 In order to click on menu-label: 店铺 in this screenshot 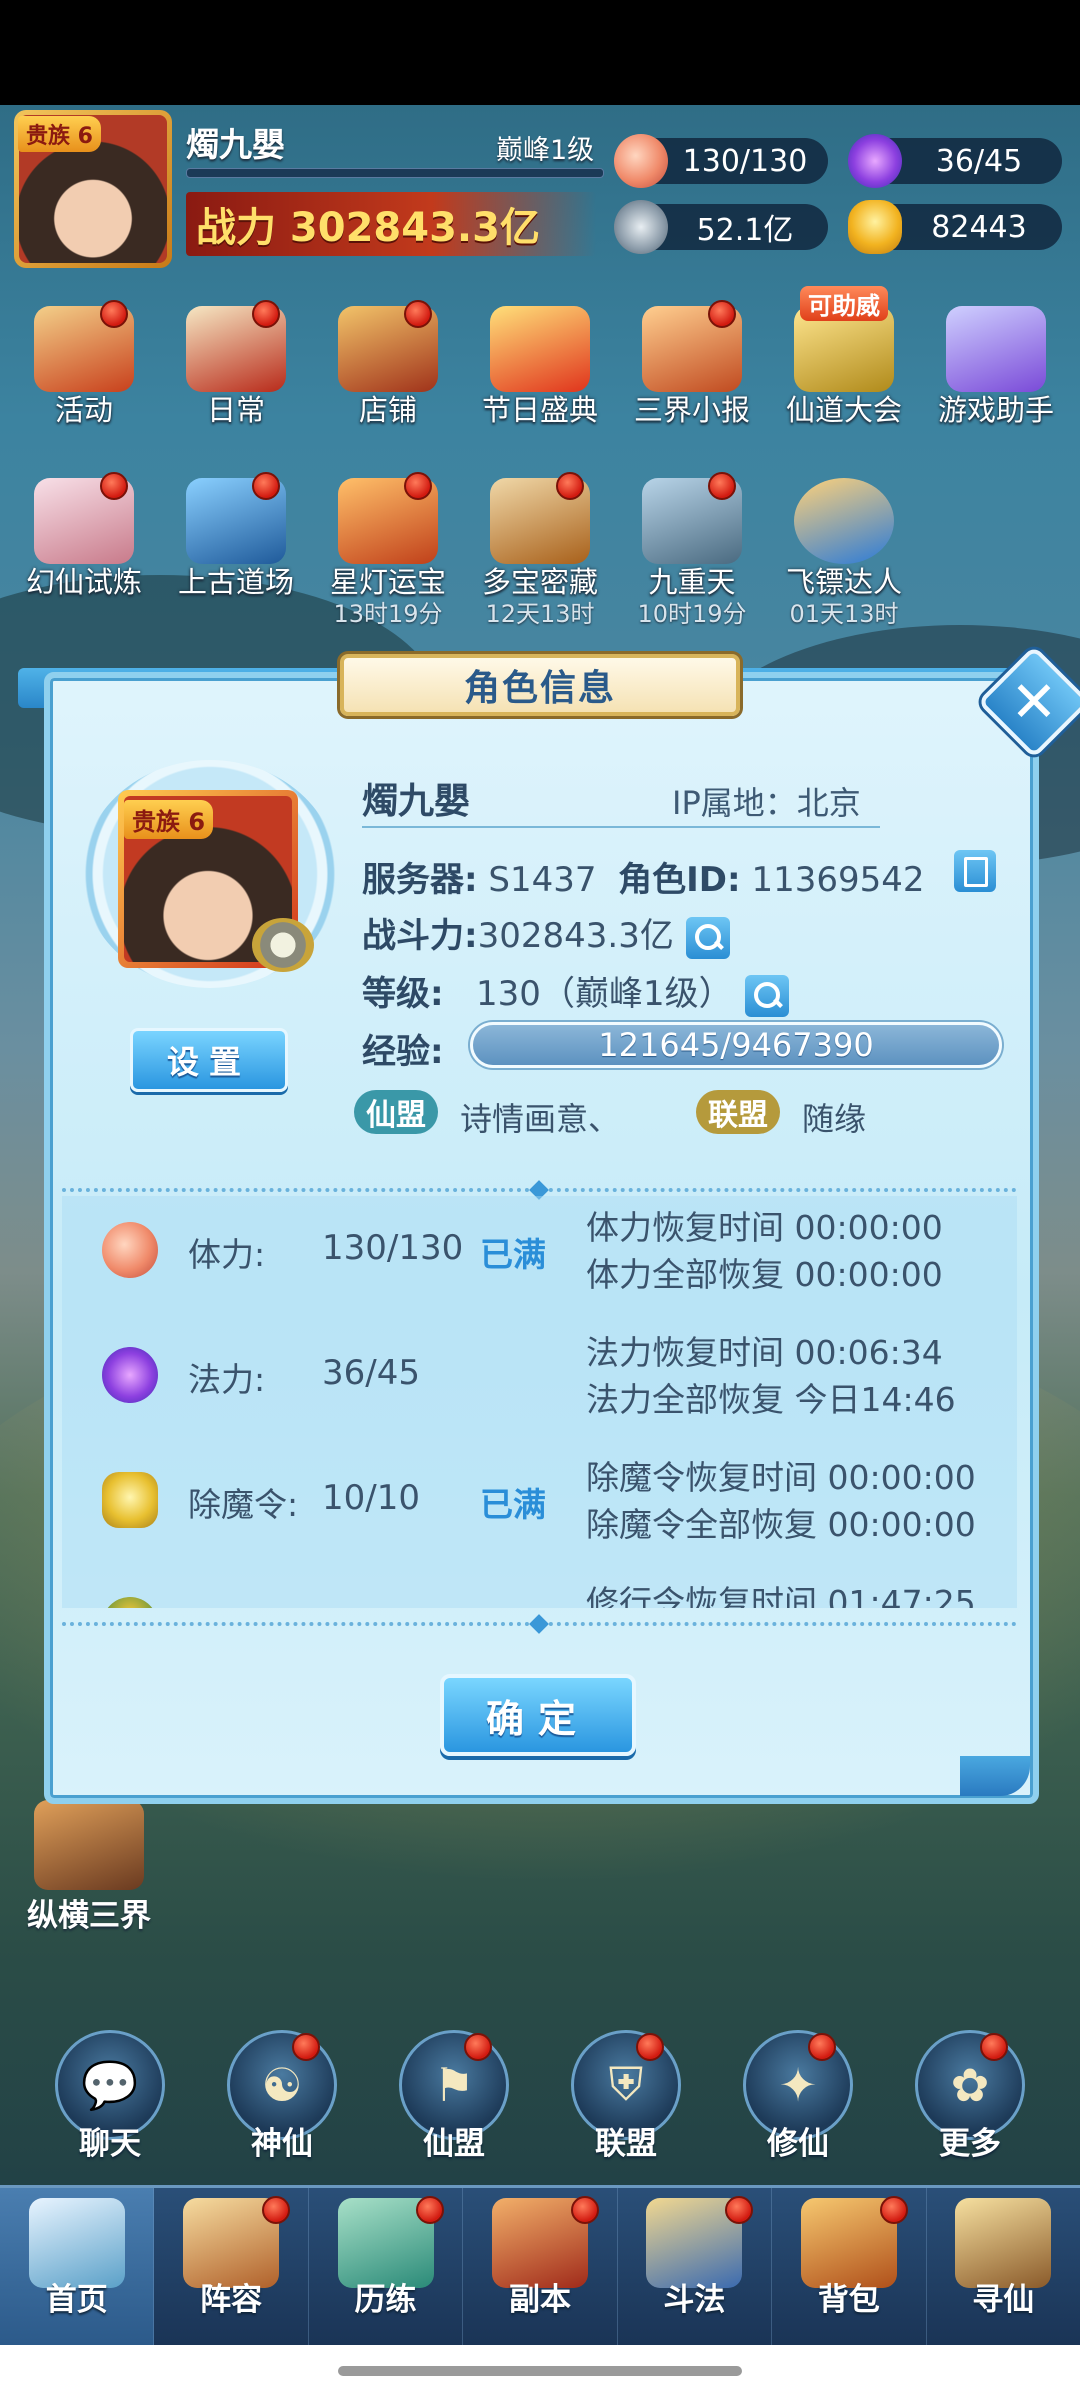, I will do `click(387, 410)`.